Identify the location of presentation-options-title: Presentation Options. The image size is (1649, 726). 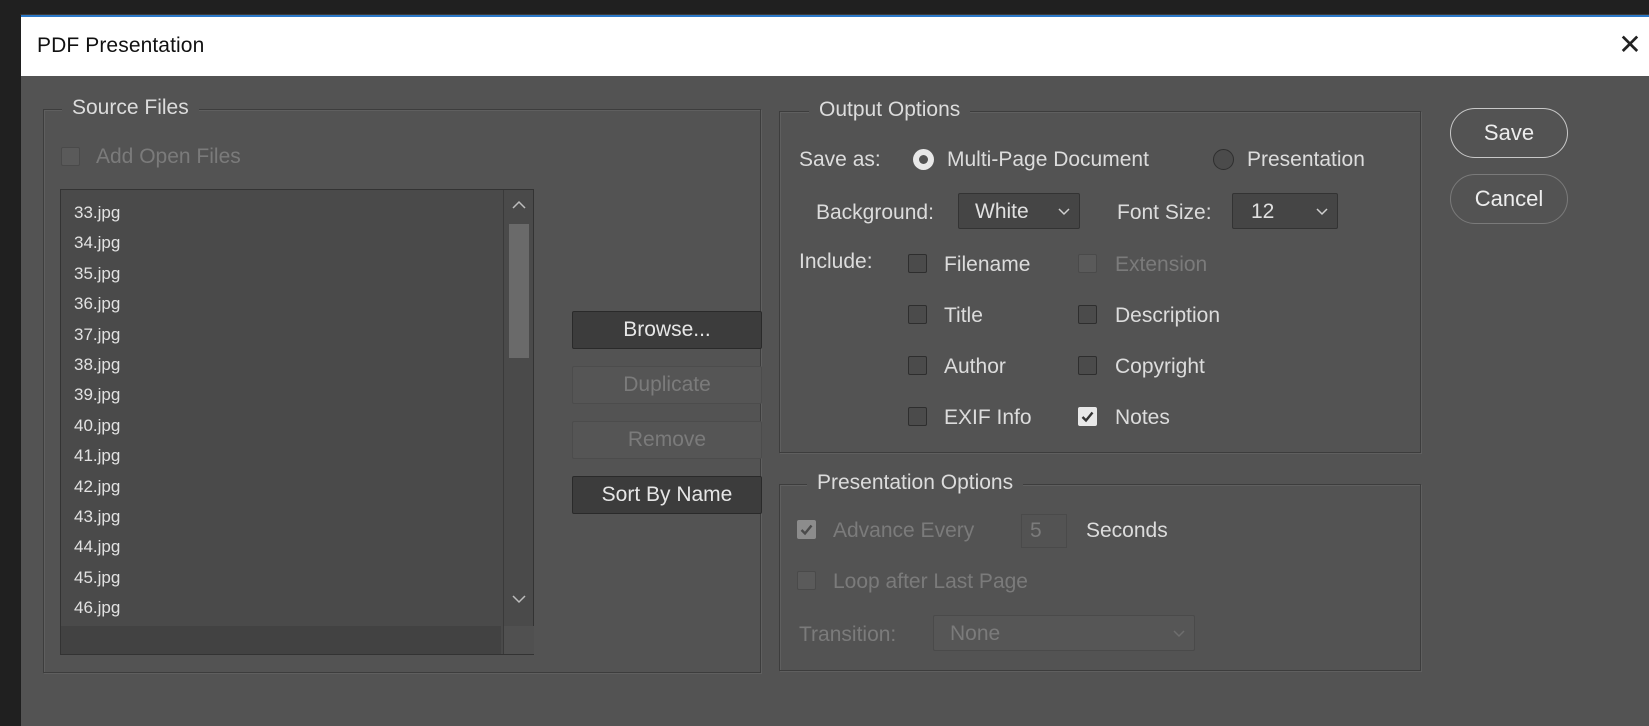
(915, 483).